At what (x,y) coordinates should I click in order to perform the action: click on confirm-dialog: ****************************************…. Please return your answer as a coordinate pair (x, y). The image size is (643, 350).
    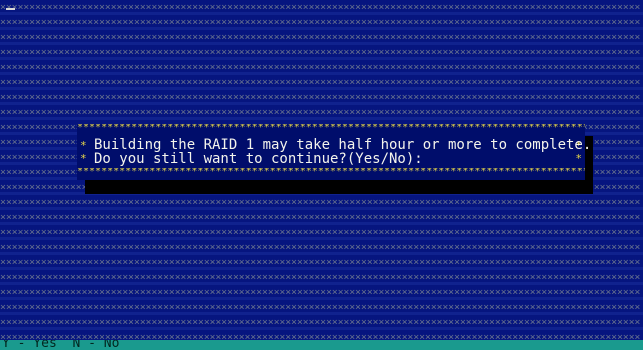
    Looking at the image, I should click on (334, 152).